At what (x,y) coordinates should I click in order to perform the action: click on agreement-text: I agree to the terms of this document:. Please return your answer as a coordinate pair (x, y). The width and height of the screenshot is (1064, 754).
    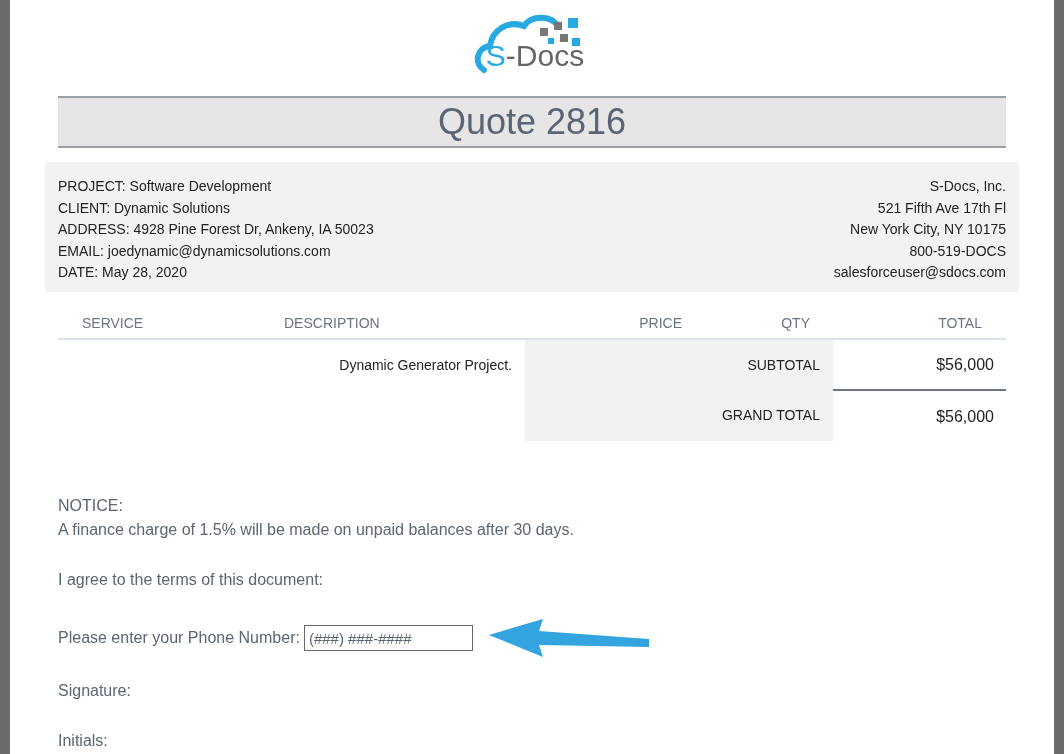
    Looking at the image, I should click on (191, 580).